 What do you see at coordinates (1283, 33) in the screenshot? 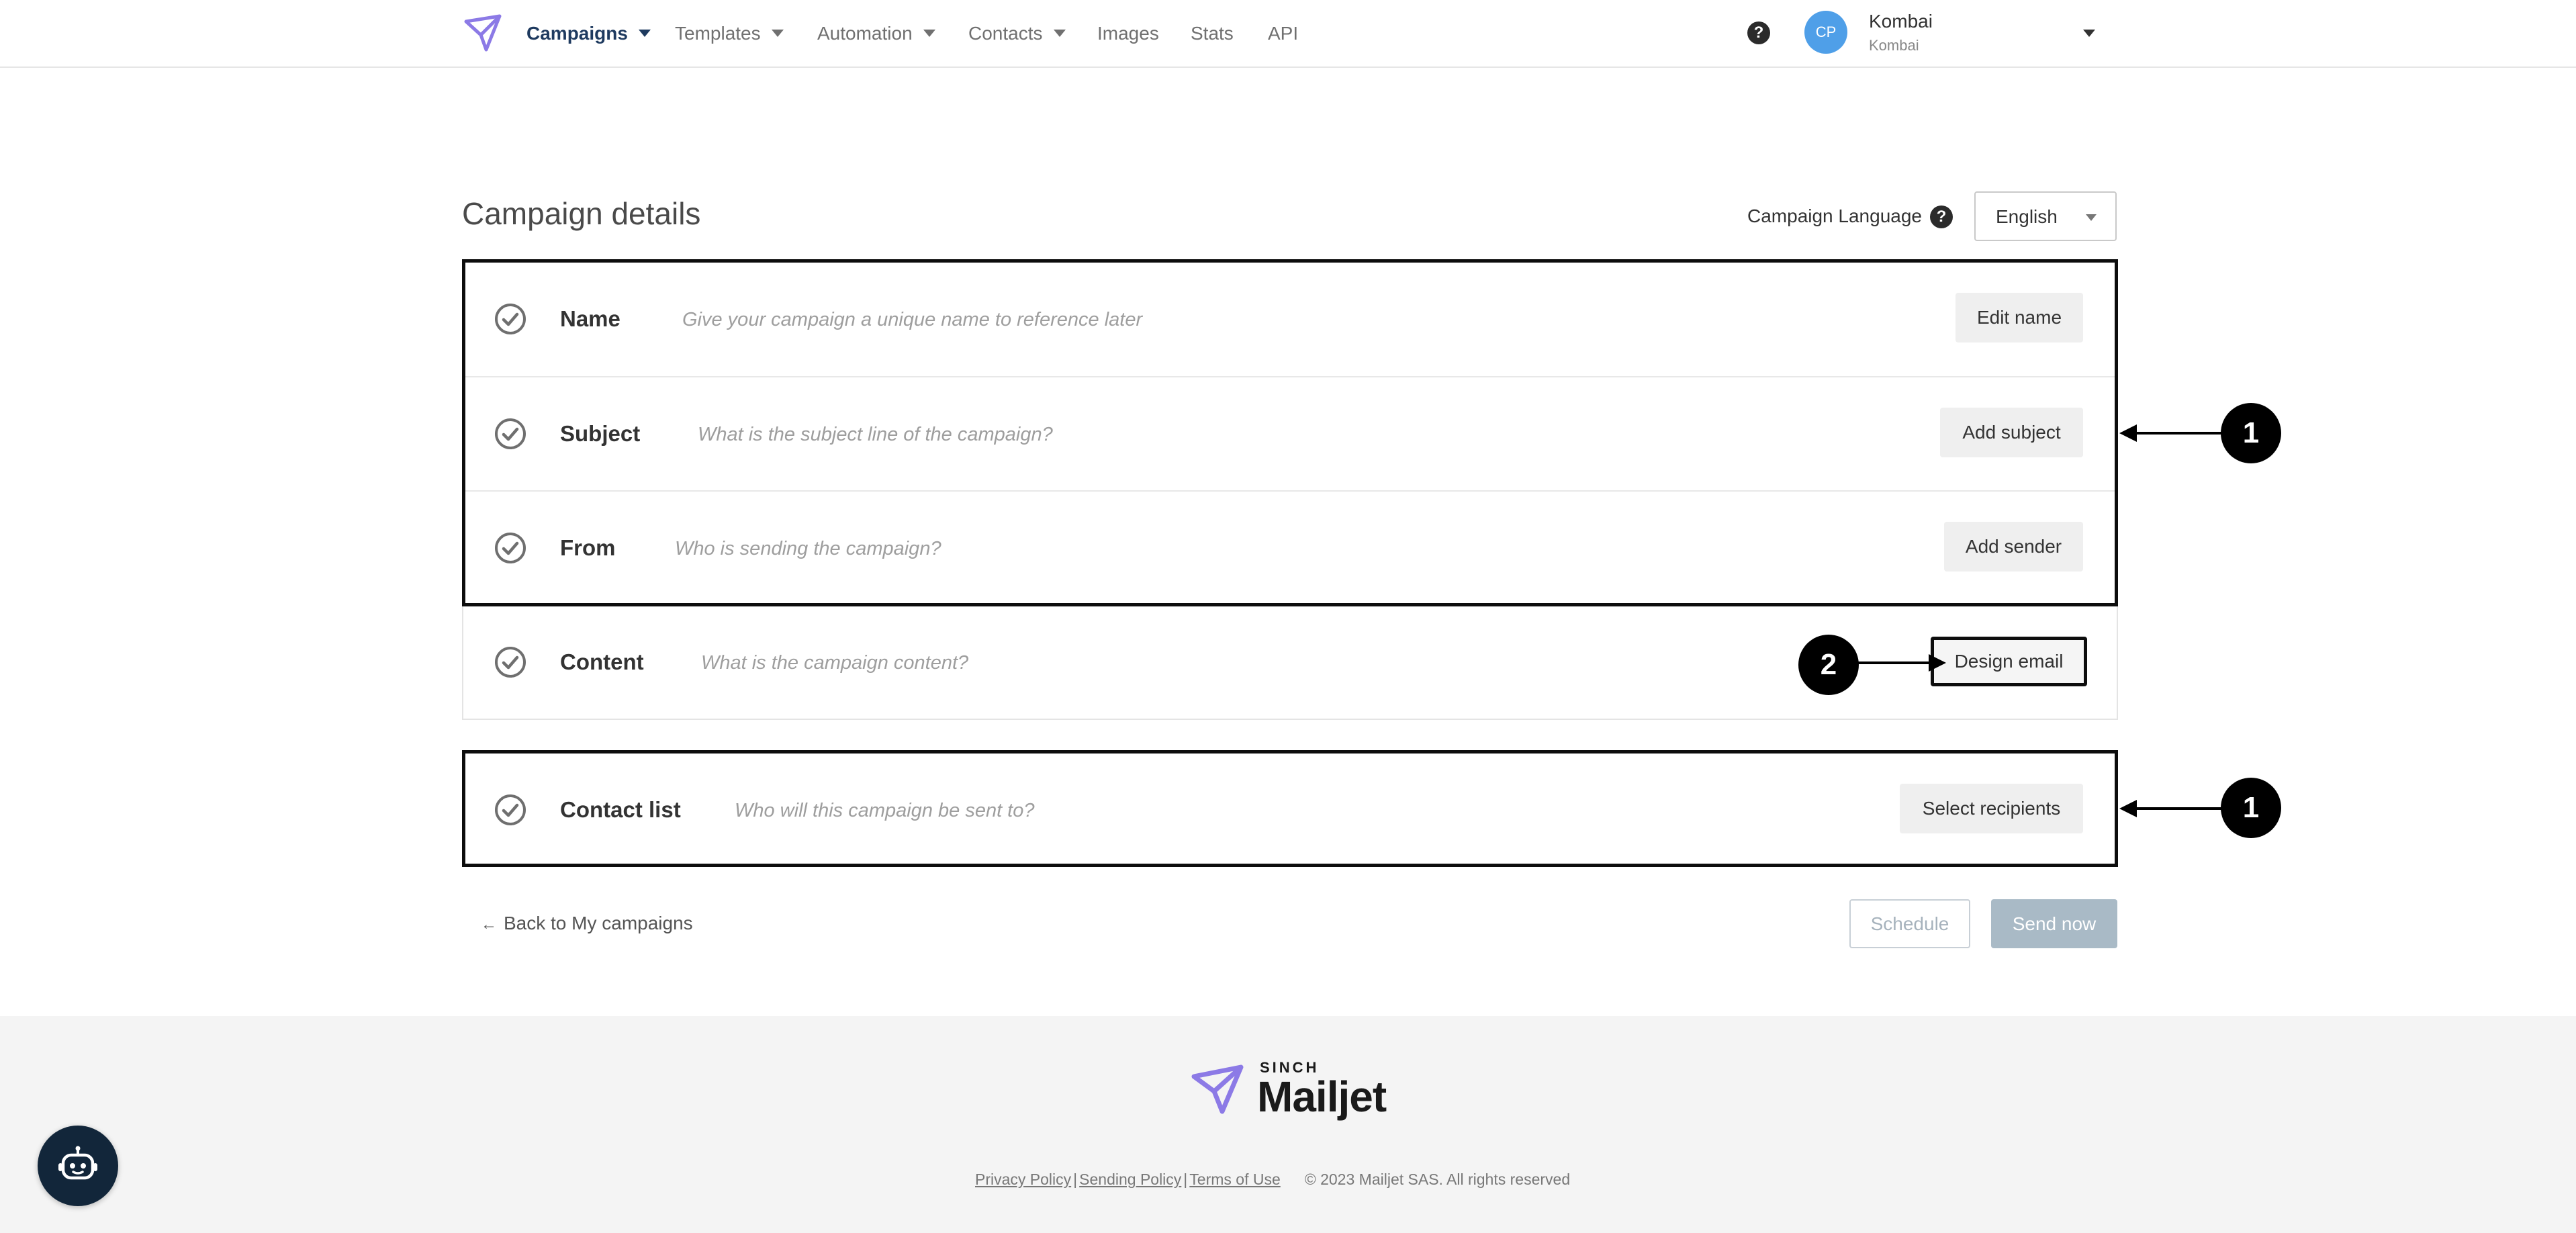
I see `nav-api: API` at bounding box center [1283, 33].